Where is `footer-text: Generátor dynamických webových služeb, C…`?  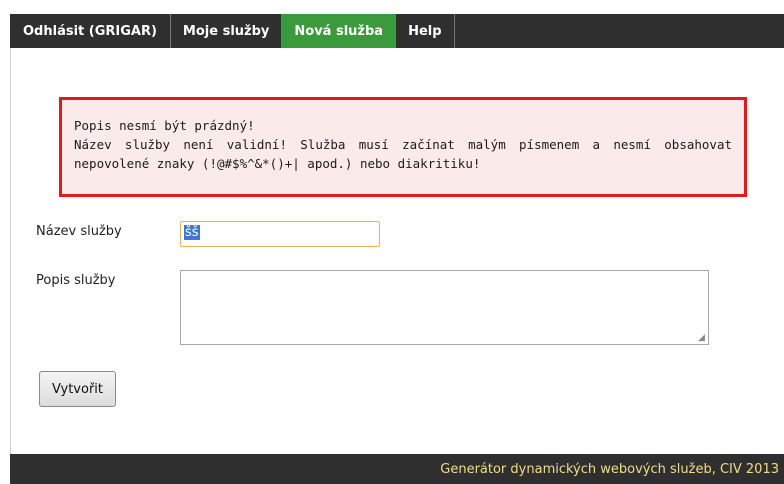 footer-text: Generátor dynamických webových služeb, C… is located at coordinates (609, 469).